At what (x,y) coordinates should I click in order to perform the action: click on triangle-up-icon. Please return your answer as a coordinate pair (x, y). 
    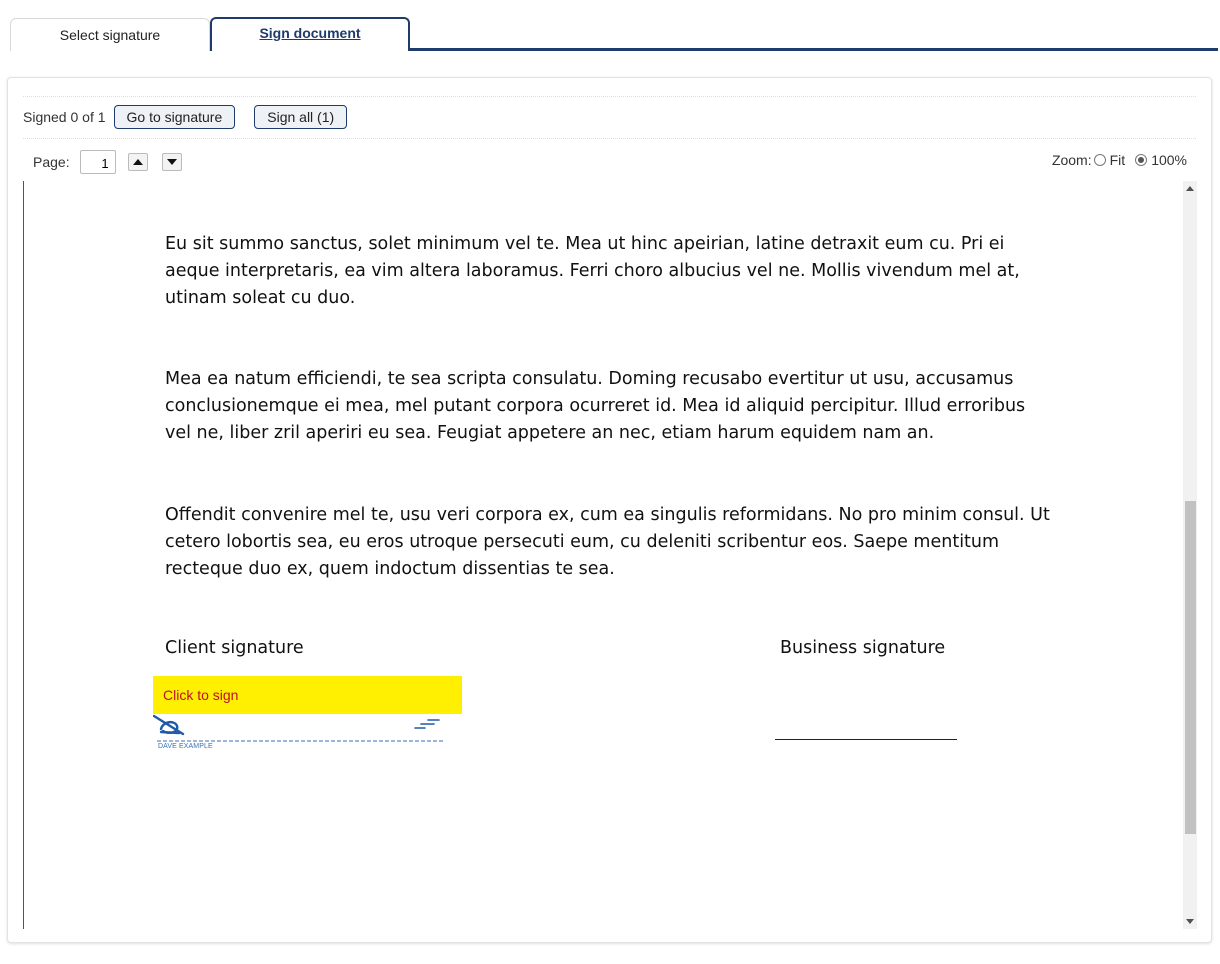
    Looking at the image, I should click on (137, 162).